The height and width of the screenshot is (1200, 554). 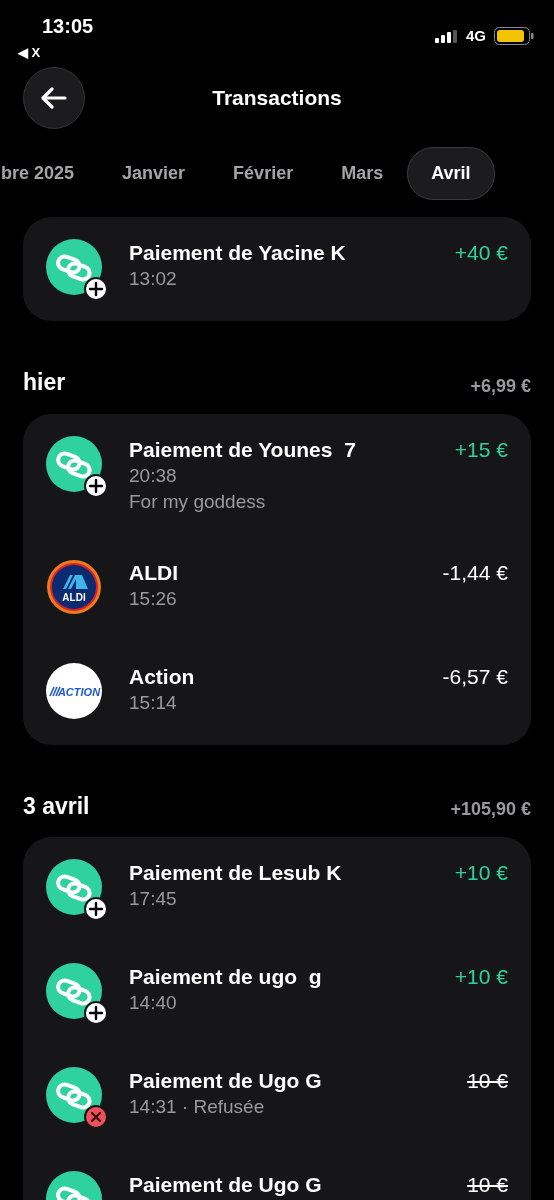 What do you see at coordinates (44, 382) in the screenshot?
I see `date-heading: hier` at bounding box center [44, 382].